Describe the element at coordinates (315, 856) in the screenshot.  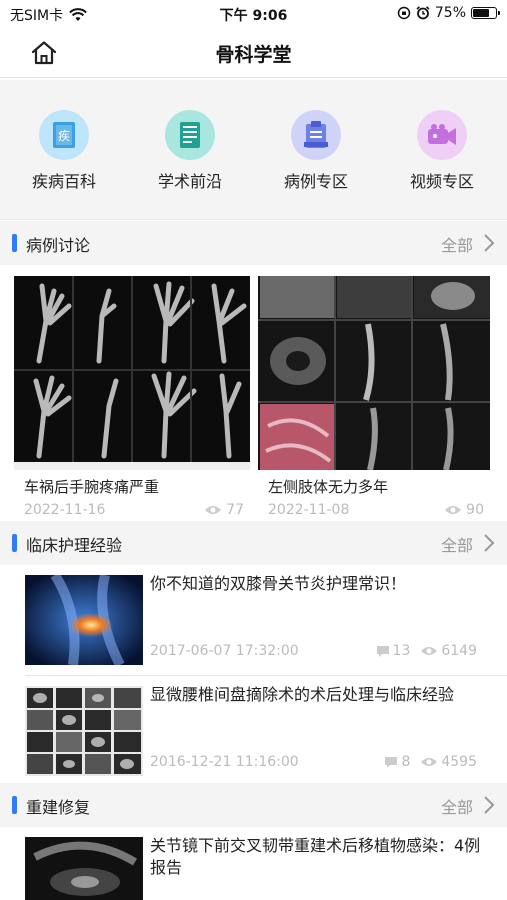
I see `article-title: 关节镜下前交叉韧带重建术后移植物感染：4例报告` at that location.